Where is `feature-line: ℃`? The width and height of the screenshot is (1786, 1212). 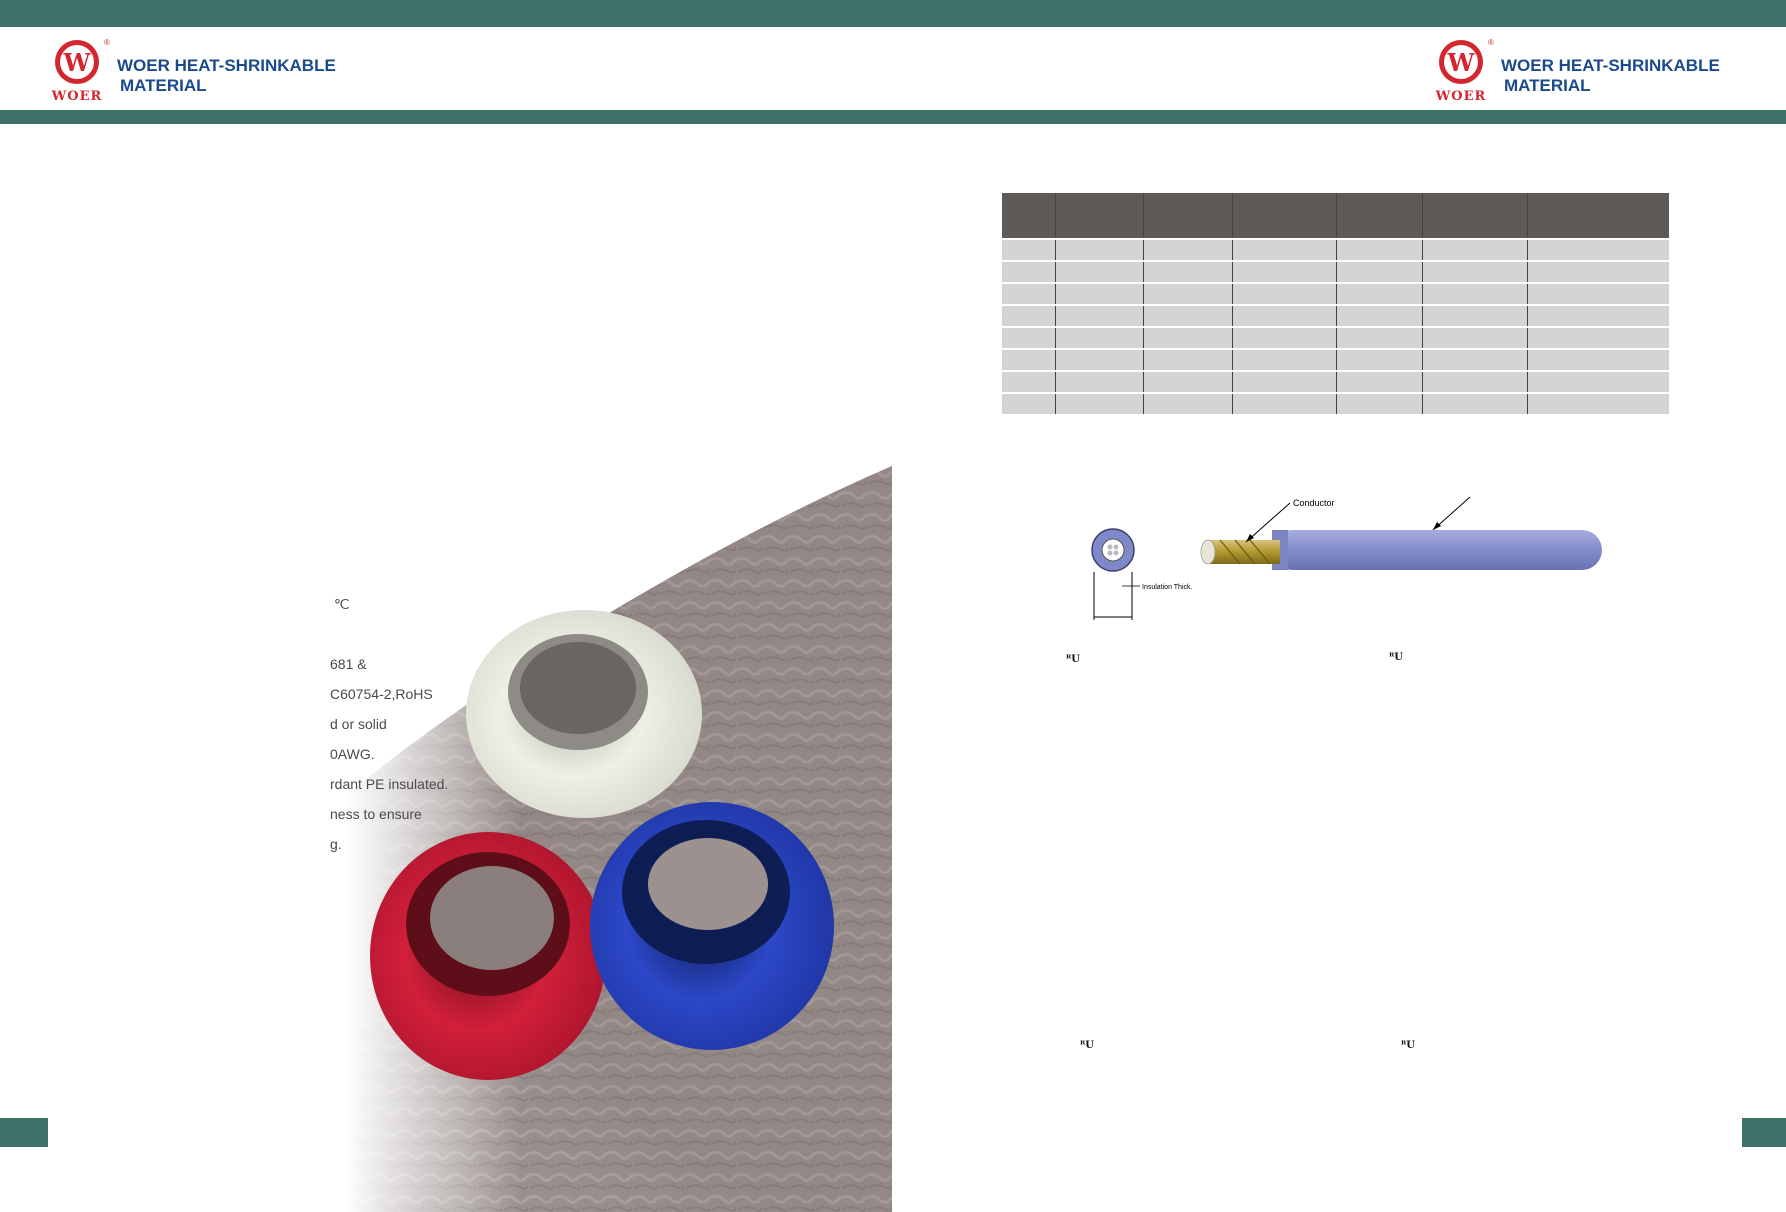
feature-line: ℃ is located at coordinates (340, 604).